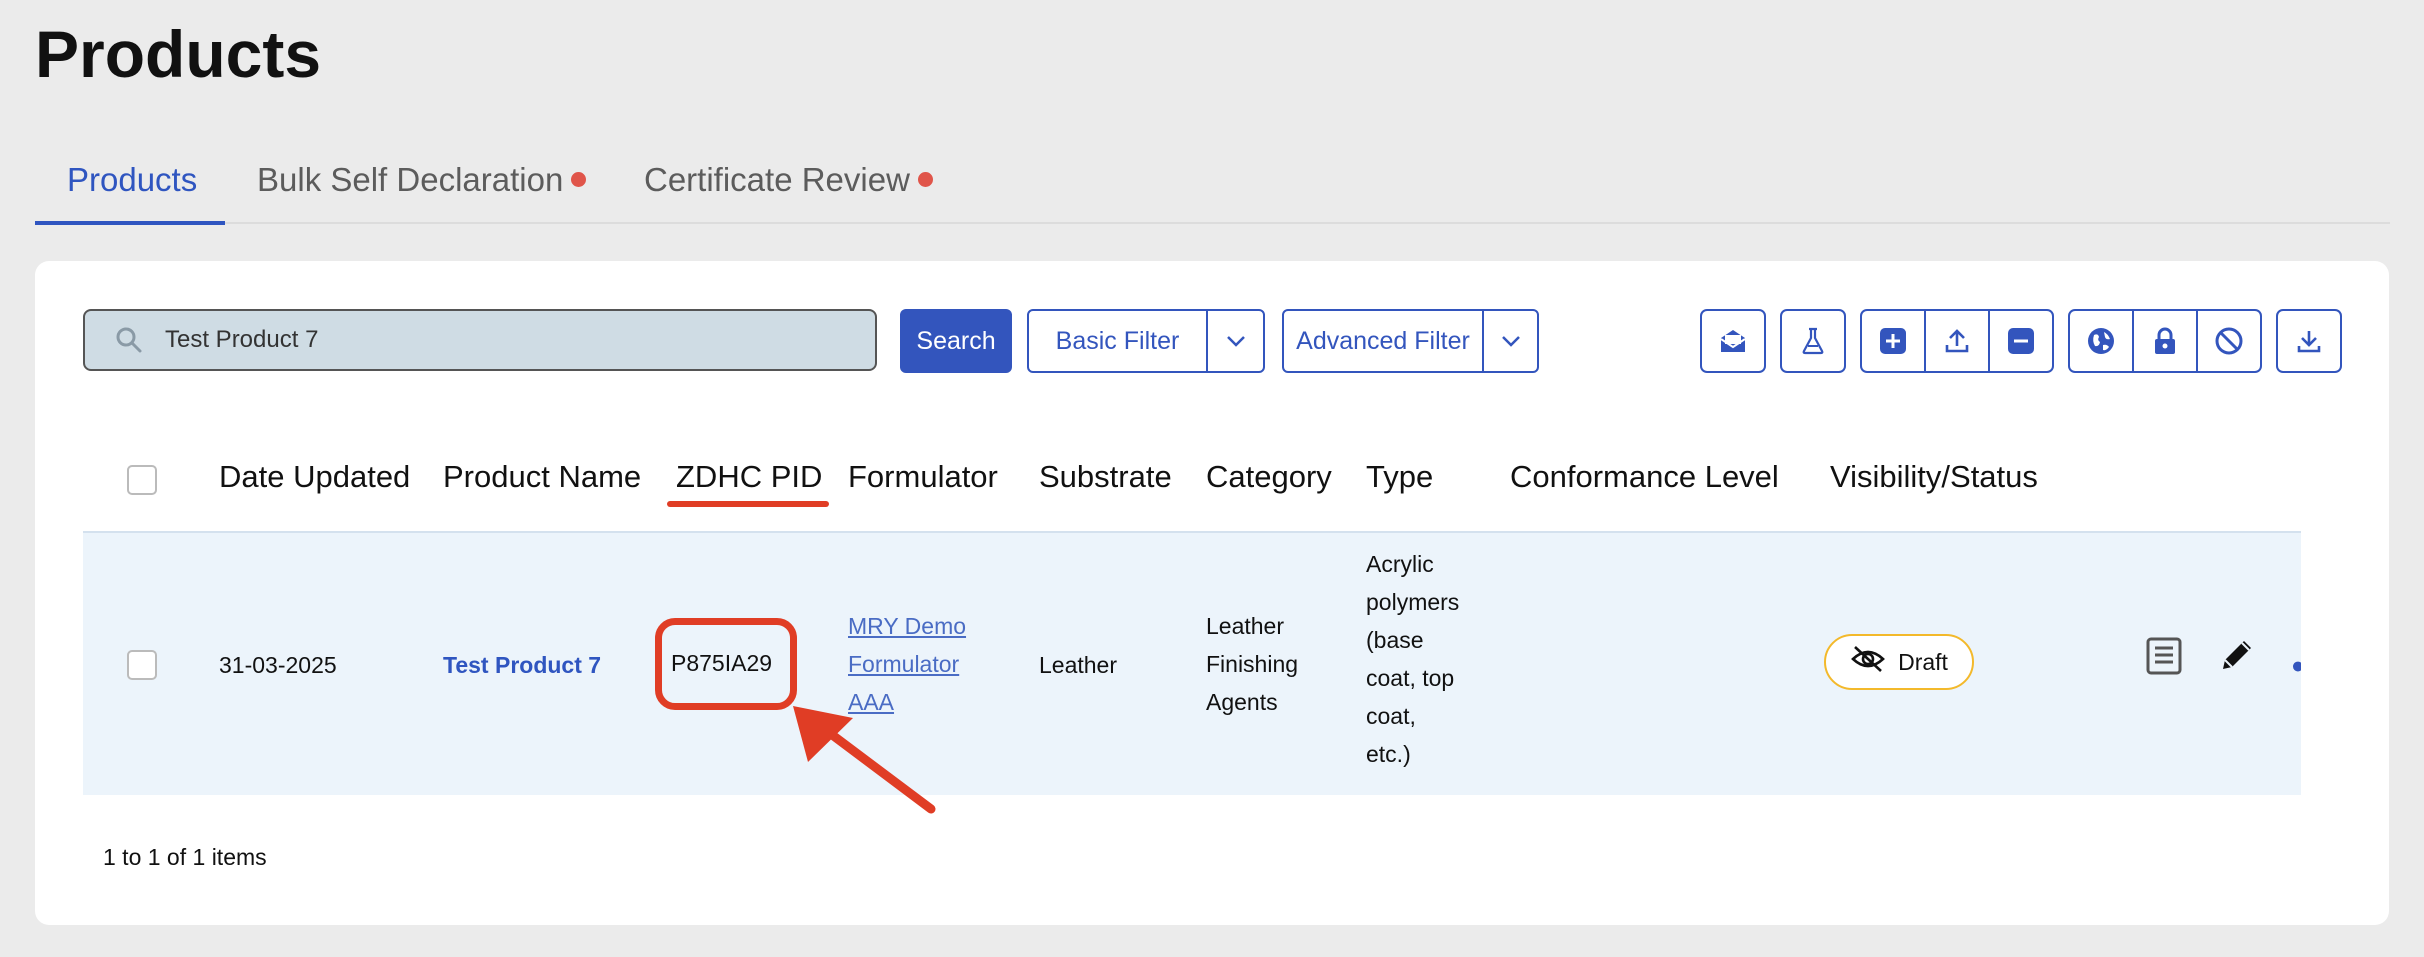 Image resolution: width=2424 pixels, height=957 pixels. Describe the element at coordinates (777, 179) in the screenshot. I see `tab-certificate-review-label: Certificate Review` at that location.